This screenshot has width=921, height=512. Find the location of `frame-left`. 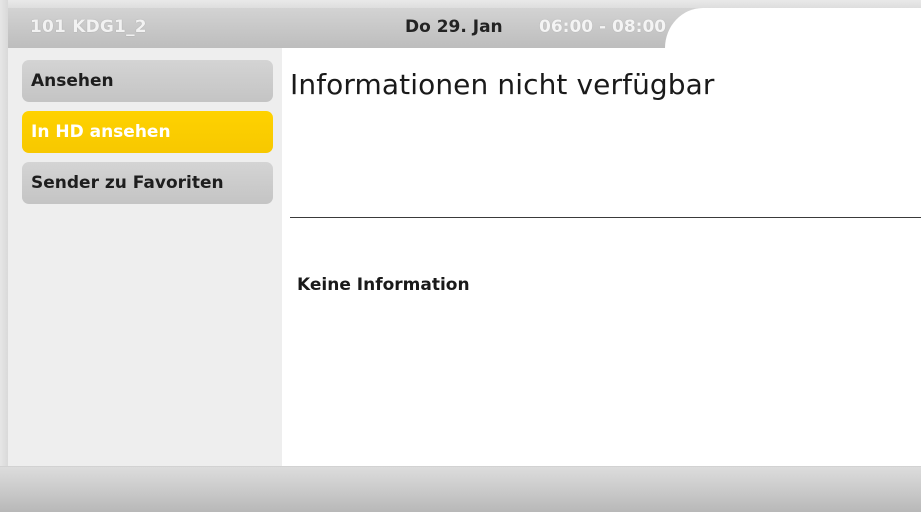

frame-left is located at coordinates (4, 256).